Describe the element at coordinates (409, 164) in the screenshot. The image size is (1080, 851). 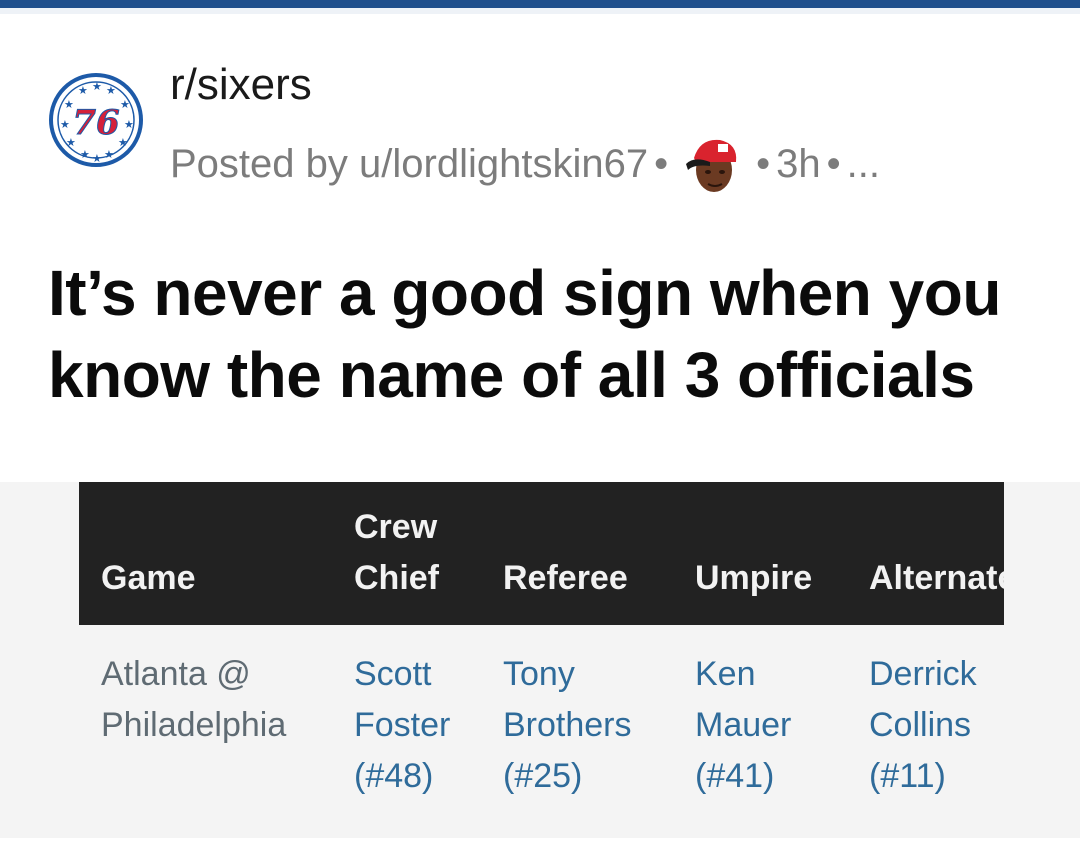
I see `posted-by: Posted by u/lordlightskin67` at that location.